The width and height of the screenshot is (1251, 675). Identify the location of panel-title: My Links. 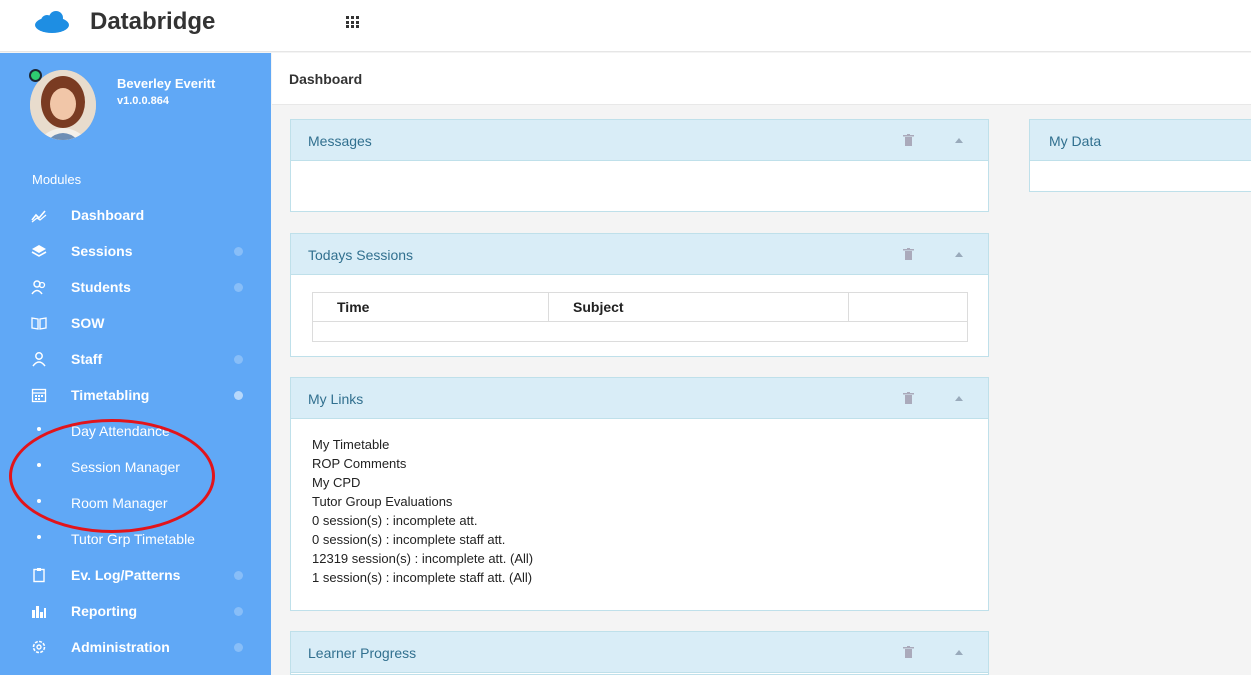
(336, 399).